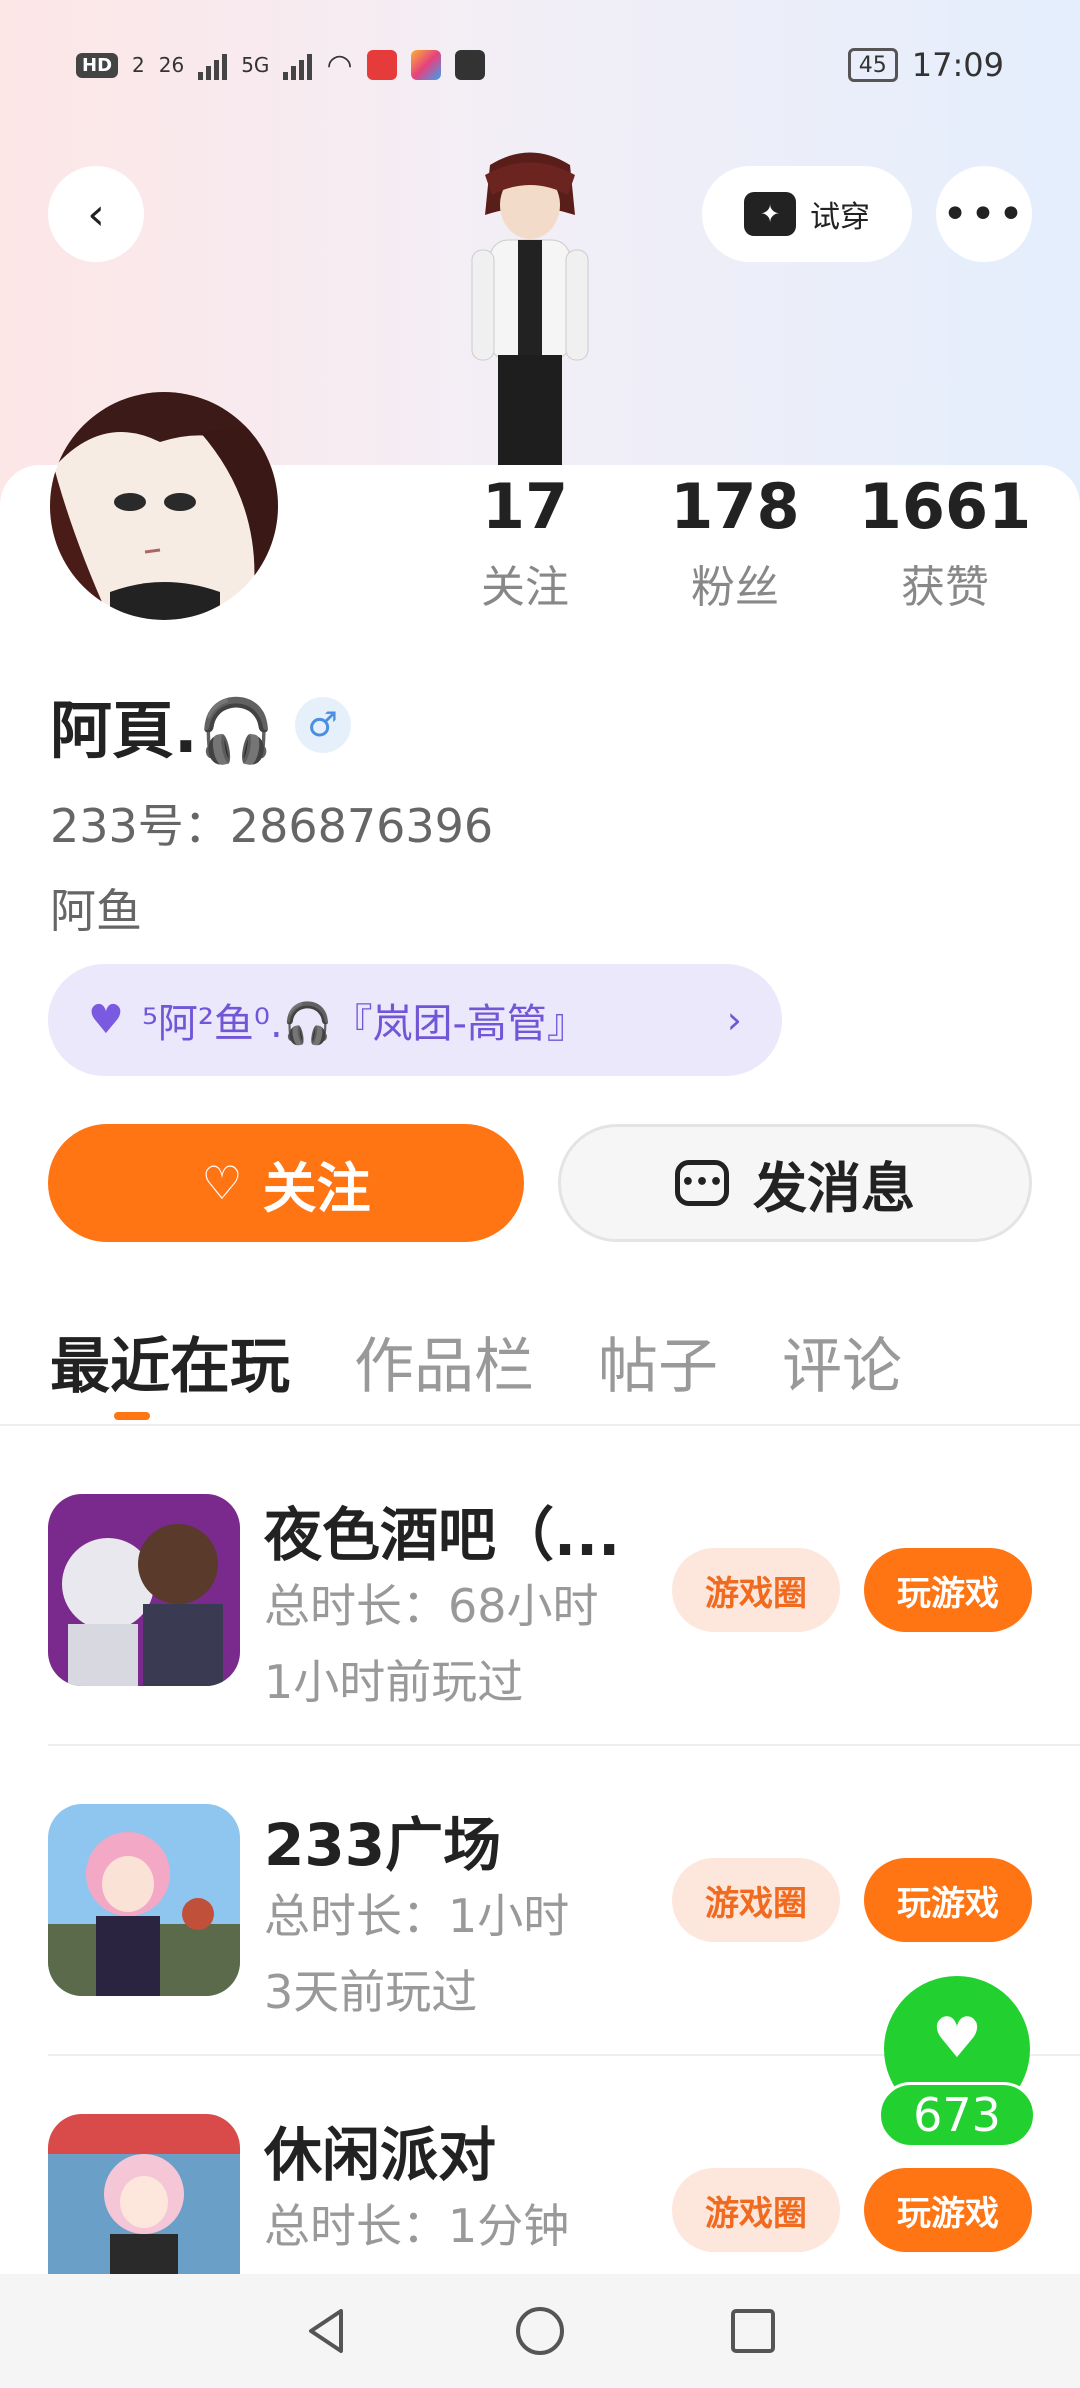 This screenshot has height=2388, width=1080. Describe the element at coordinates (96, 911) in the screenshot. I see `user-bio: 阿鱼` at that location.